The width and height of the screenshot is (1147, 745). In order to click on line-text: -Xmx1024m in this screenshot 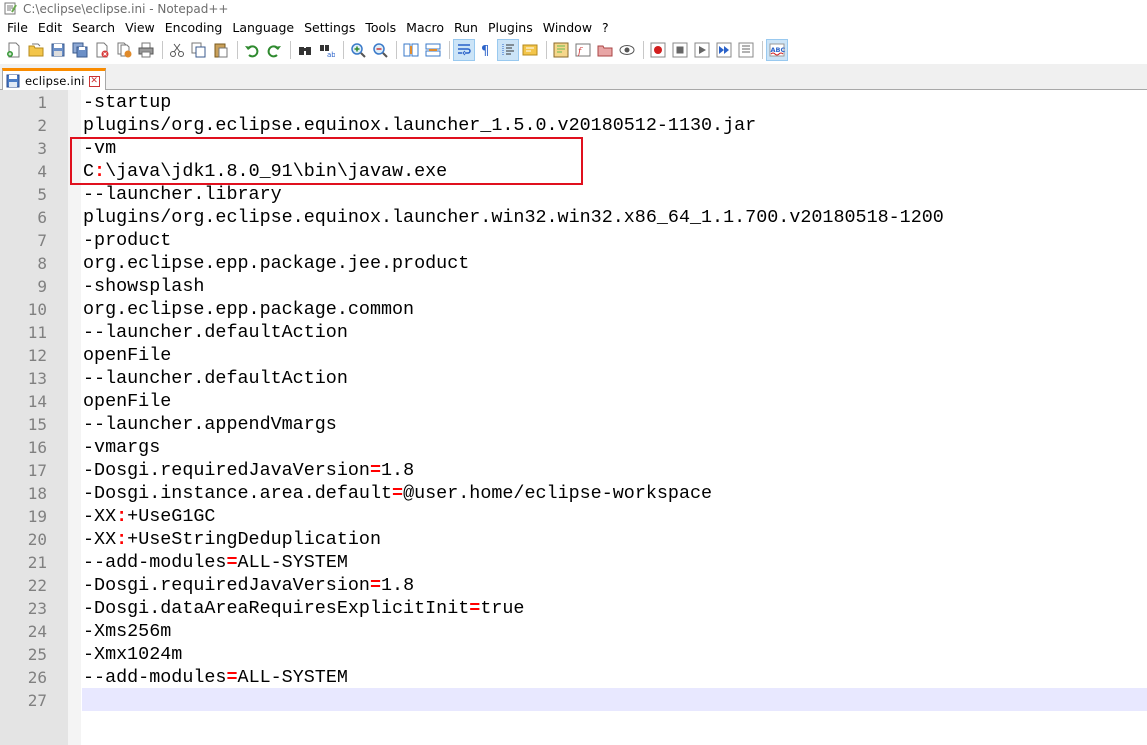, I will do `click(133, 654)`.